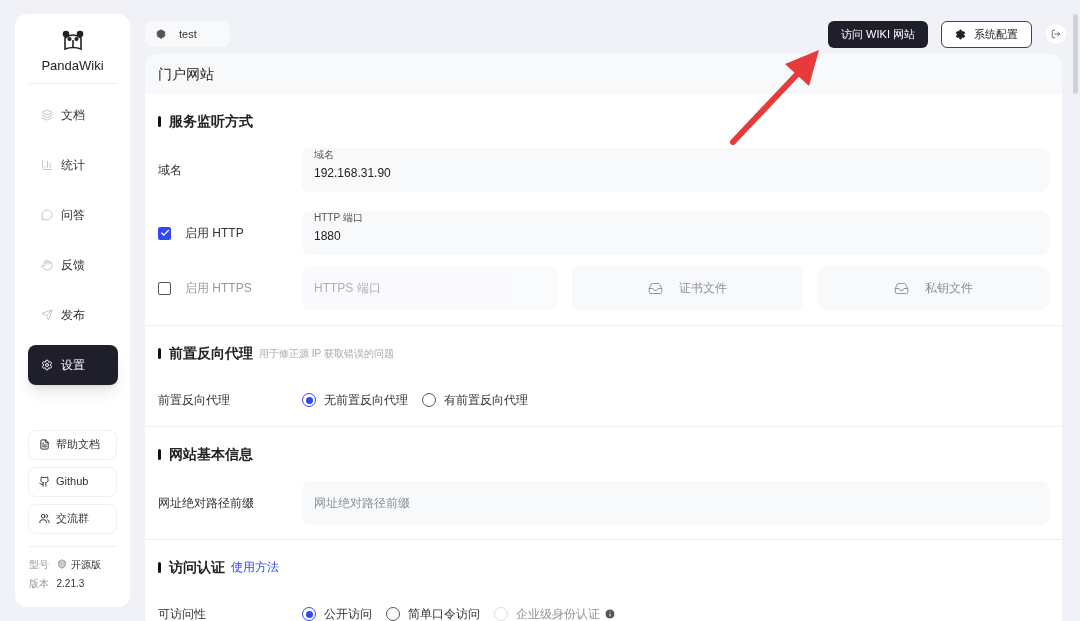  What do you see at coordinates (197, 567) in the screenshot?
I see `section-title: 访问认证` at bounding box center [197, 567].